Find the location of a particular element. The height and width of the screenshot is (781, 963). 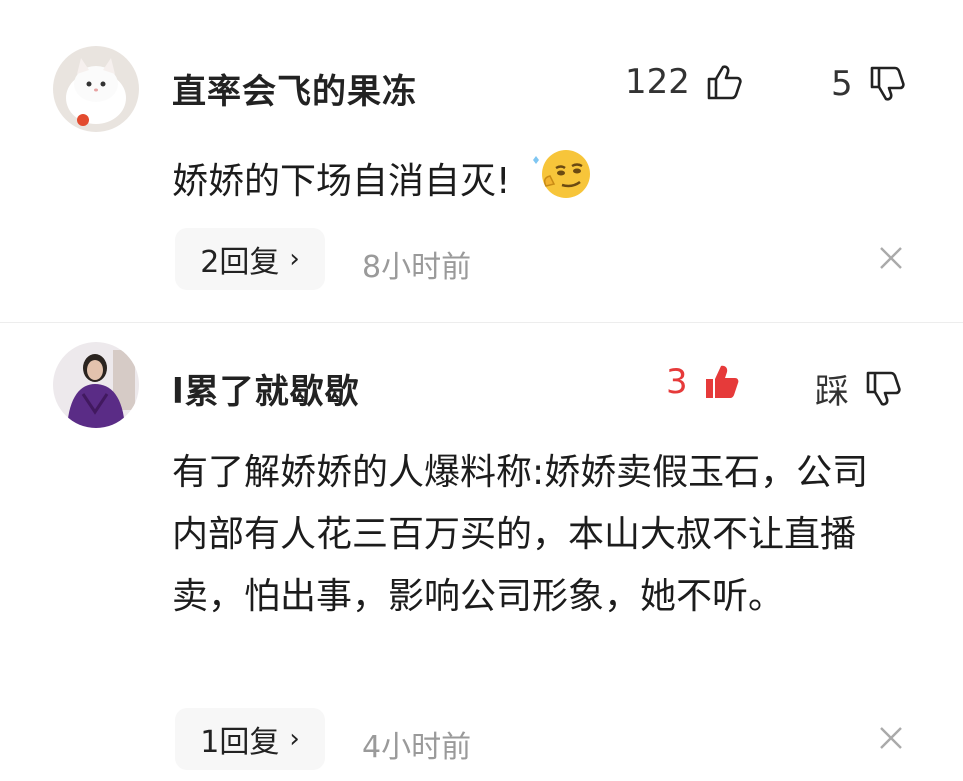

like-button: 3 is located at coordinates (704, 382).